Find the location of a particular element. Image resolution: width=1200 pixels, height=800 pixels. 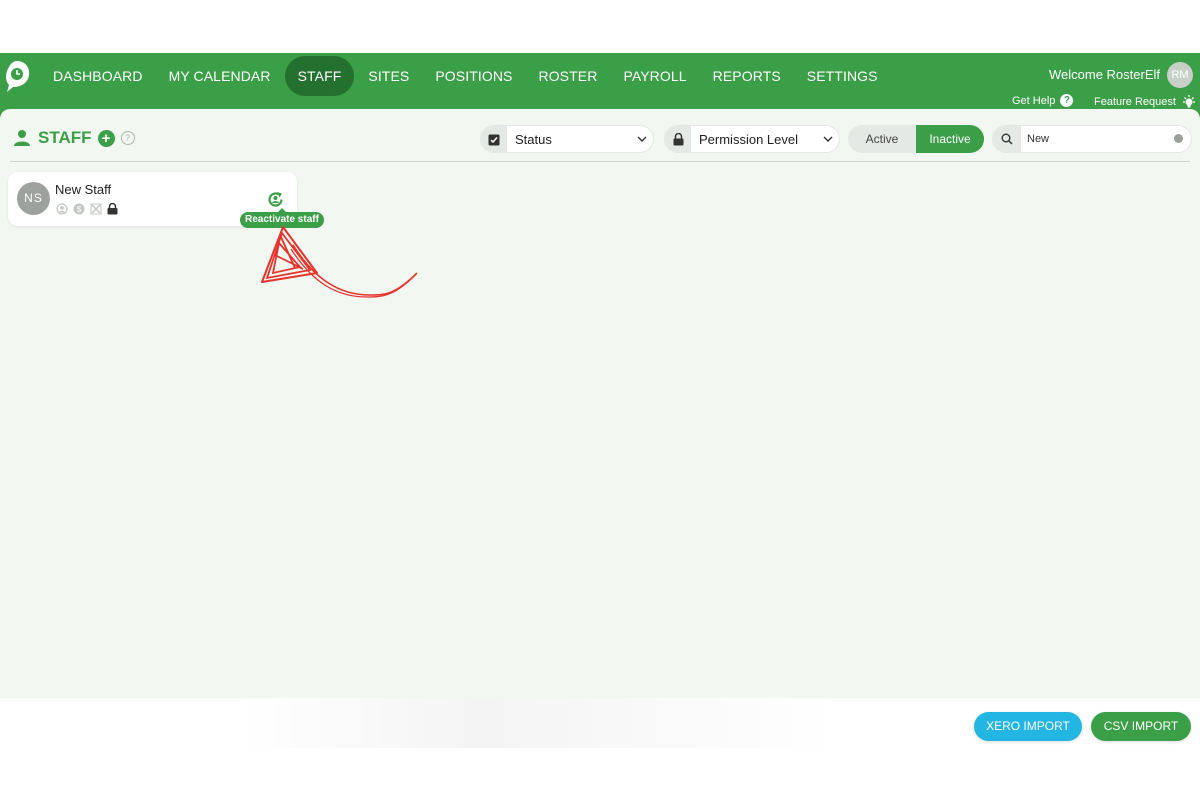

topbar-curve is located at coordinates (600, 114).